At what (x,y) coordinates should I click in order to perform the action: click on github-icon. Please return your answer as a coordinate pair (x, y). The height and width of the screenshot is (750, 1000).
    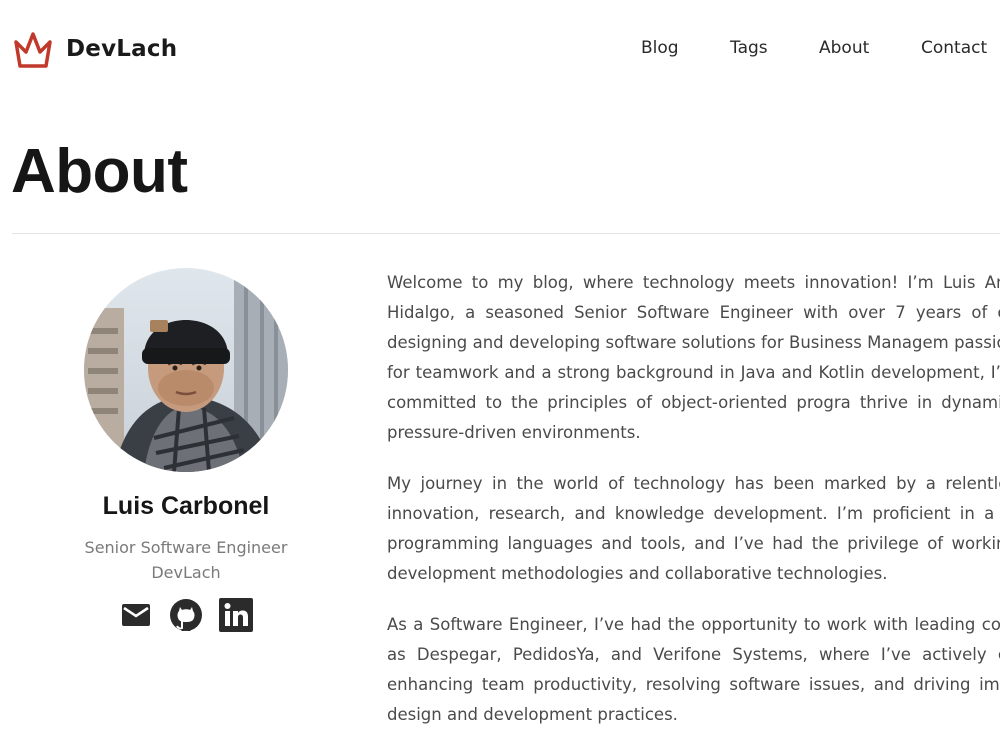
    Looking at the image, I should click on (186, 617).